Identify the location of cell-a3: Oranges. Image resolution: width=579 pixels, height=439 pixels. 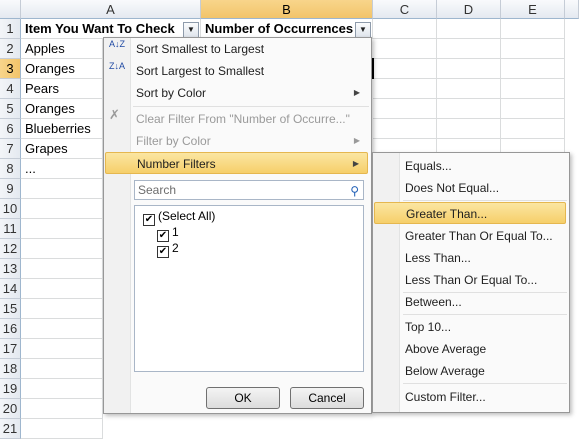
(62, 69).